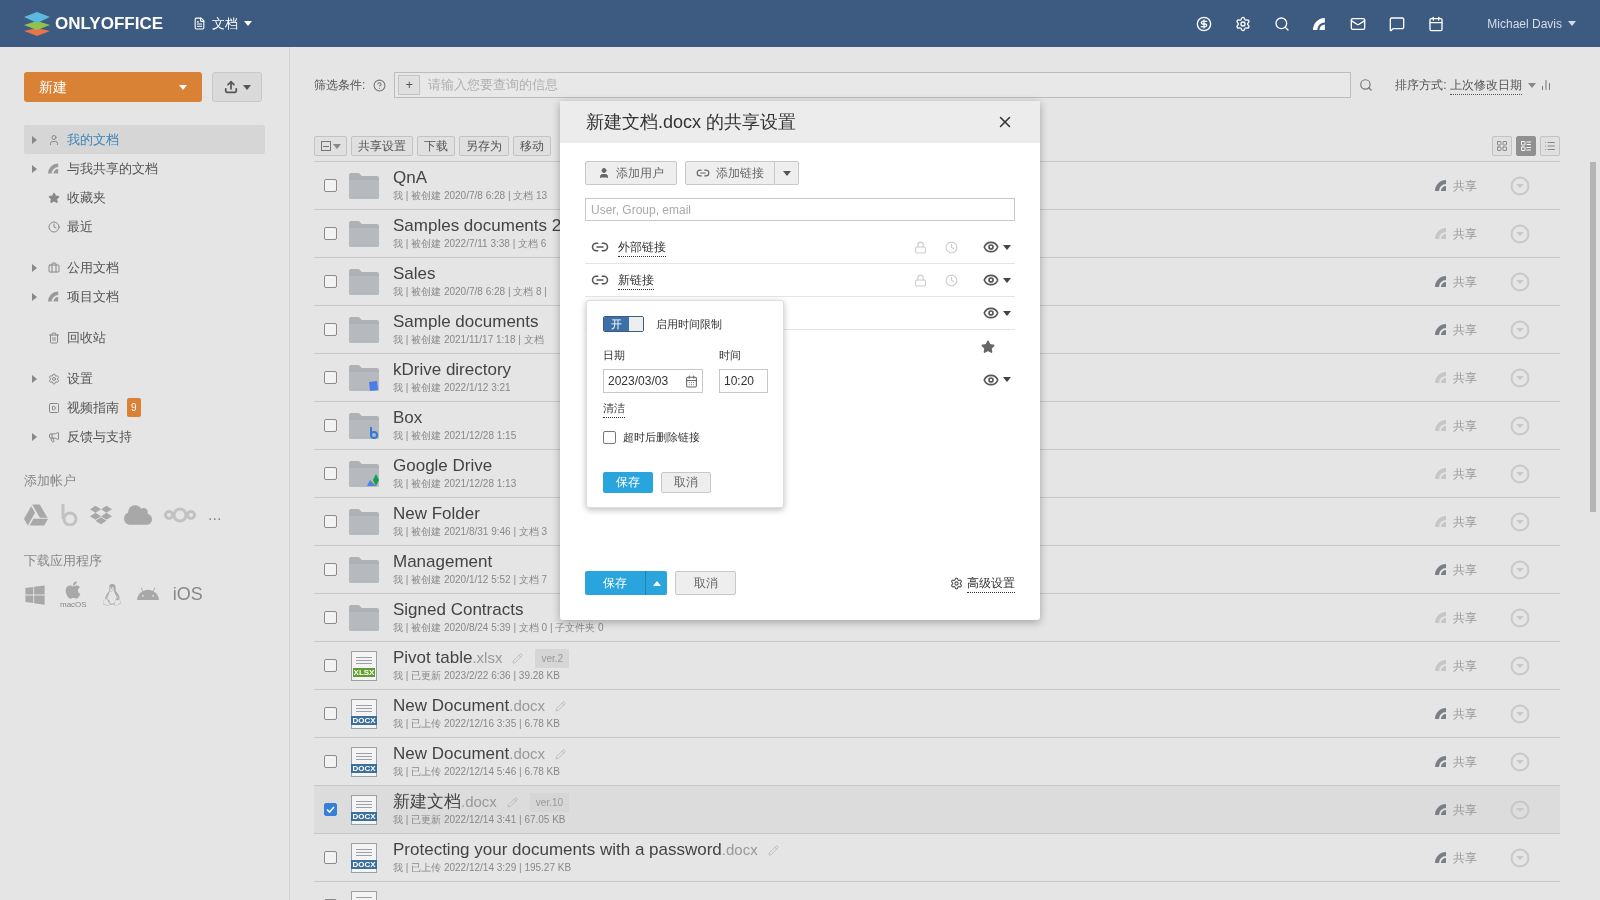 This screenshot has height=900, width=1600. Describe the element at coordinates (144, 168) in the screenshot. I see `sidebar-item: 与我共享的文档` at that location.